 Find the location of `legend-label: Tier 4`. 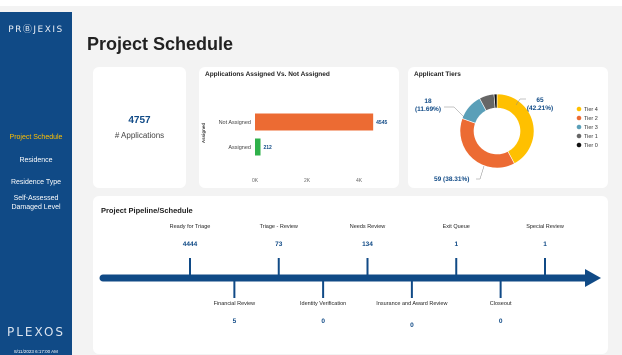

legend-label: Tier 4 is located at coordinates (591, 110).